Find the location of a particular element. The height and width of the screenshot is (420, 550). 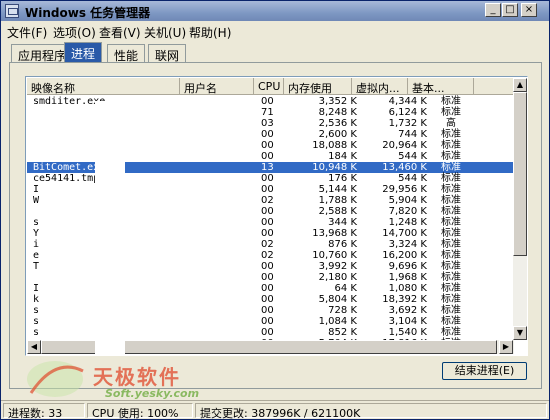

menu-file: 文件(F) is located at coordinates (27, 32).